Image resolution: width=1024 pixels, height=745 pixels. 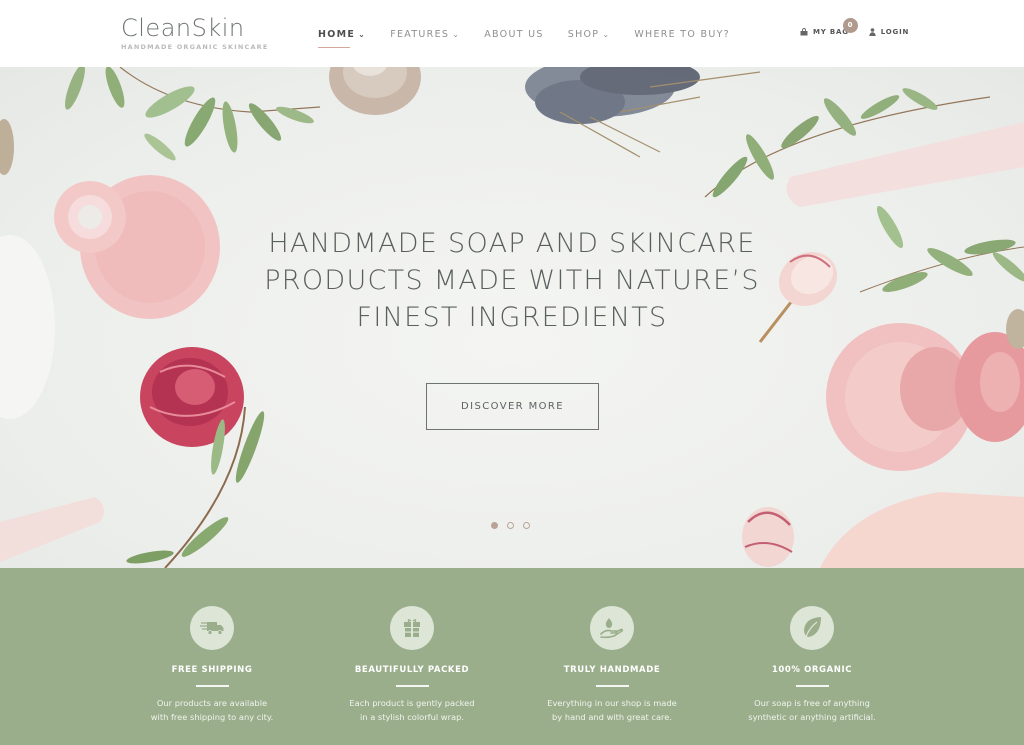 What do you see at coordinates (212, 717) in the screenshot?
I see `feature-text-line: with free shipping to any city.` at bounding box center [212, 717].